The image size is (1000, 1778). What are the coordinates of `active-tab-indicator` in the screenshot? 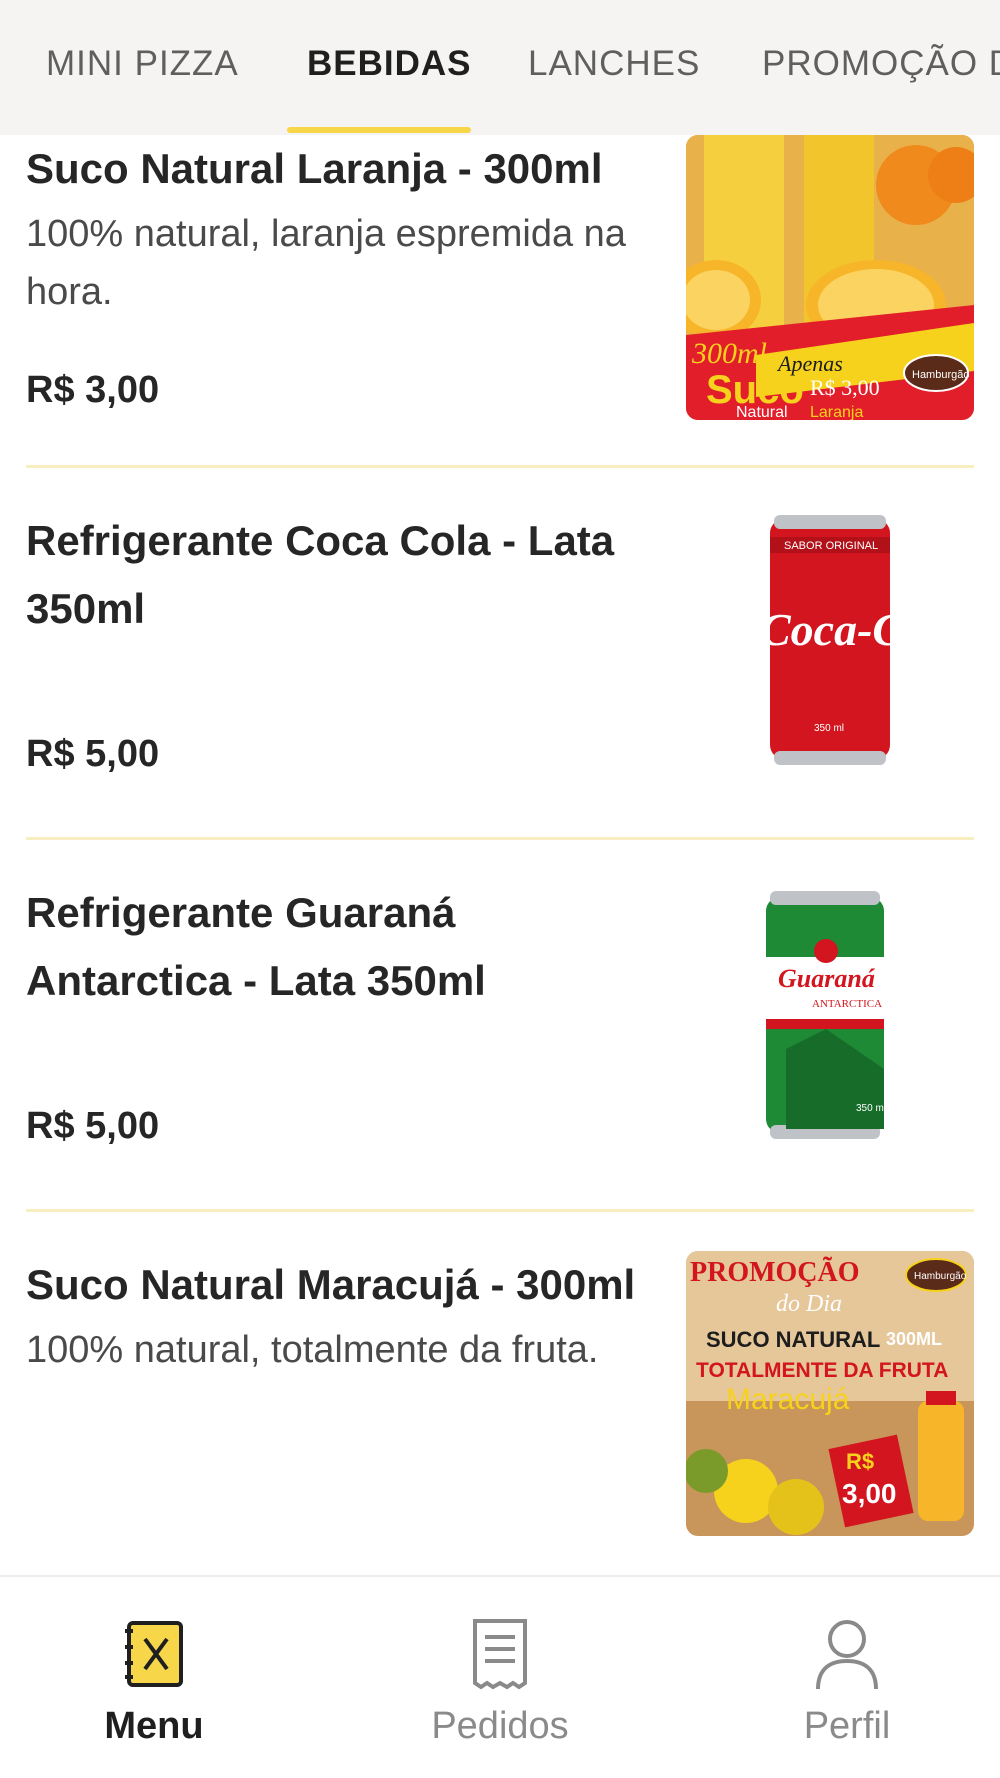 It's located at (379, 130).